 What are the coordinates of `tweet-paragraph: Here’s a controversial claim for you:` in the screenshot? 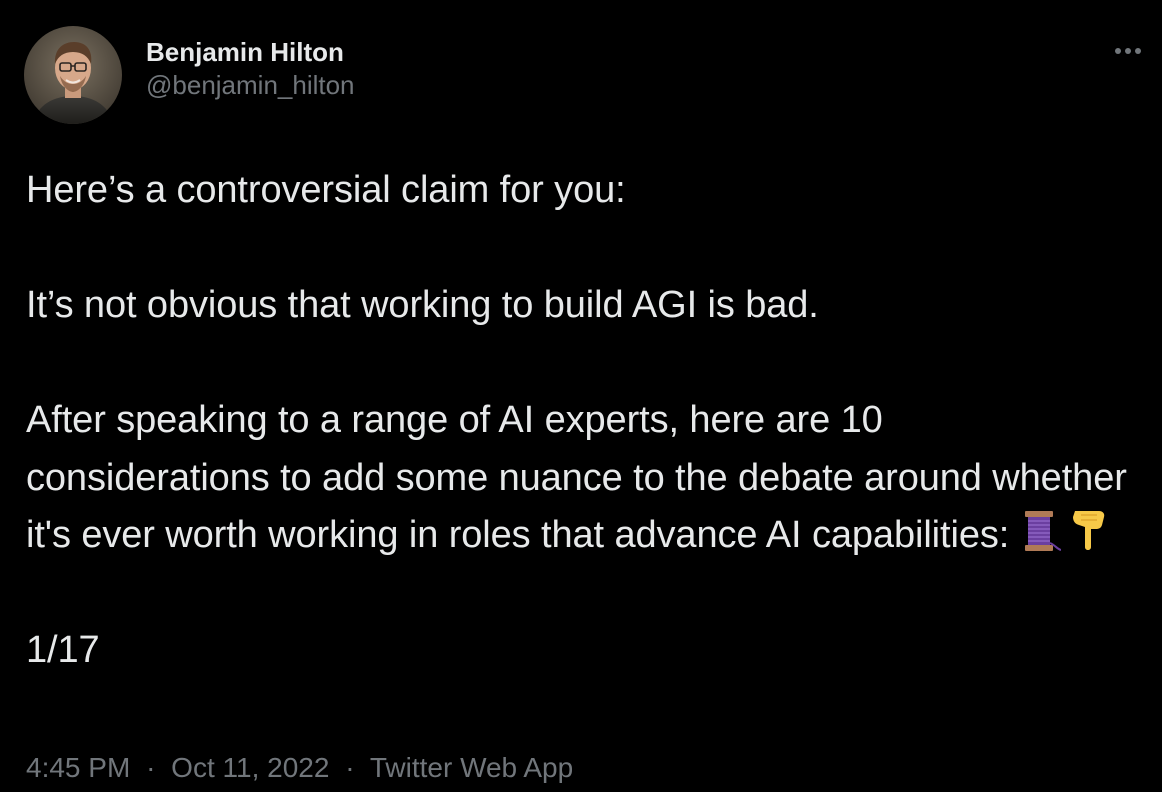 It's located at (326, 190).